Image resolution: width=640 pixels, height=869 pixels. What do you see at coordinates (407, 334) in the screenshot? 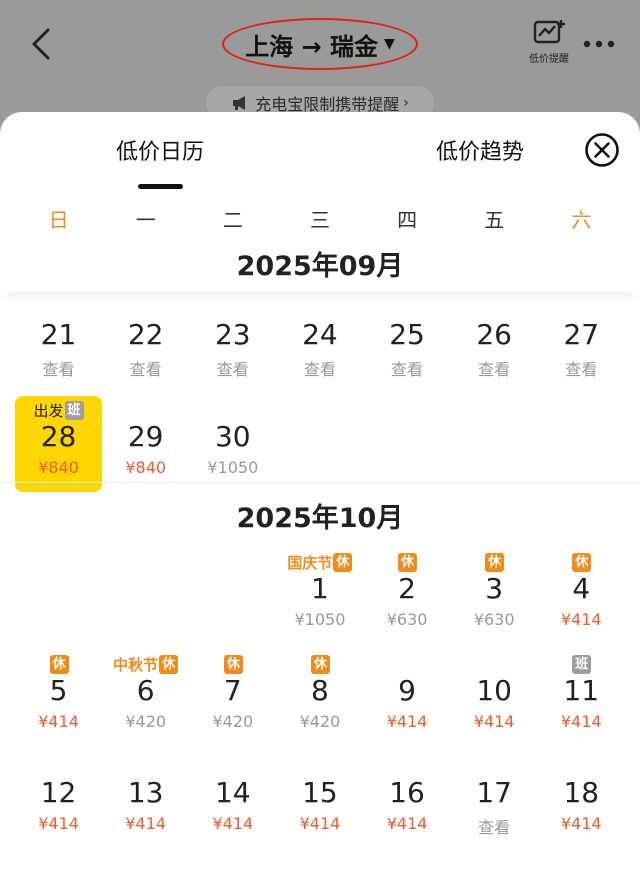
I see `day-number: 25` at bounding box center [407, 334].